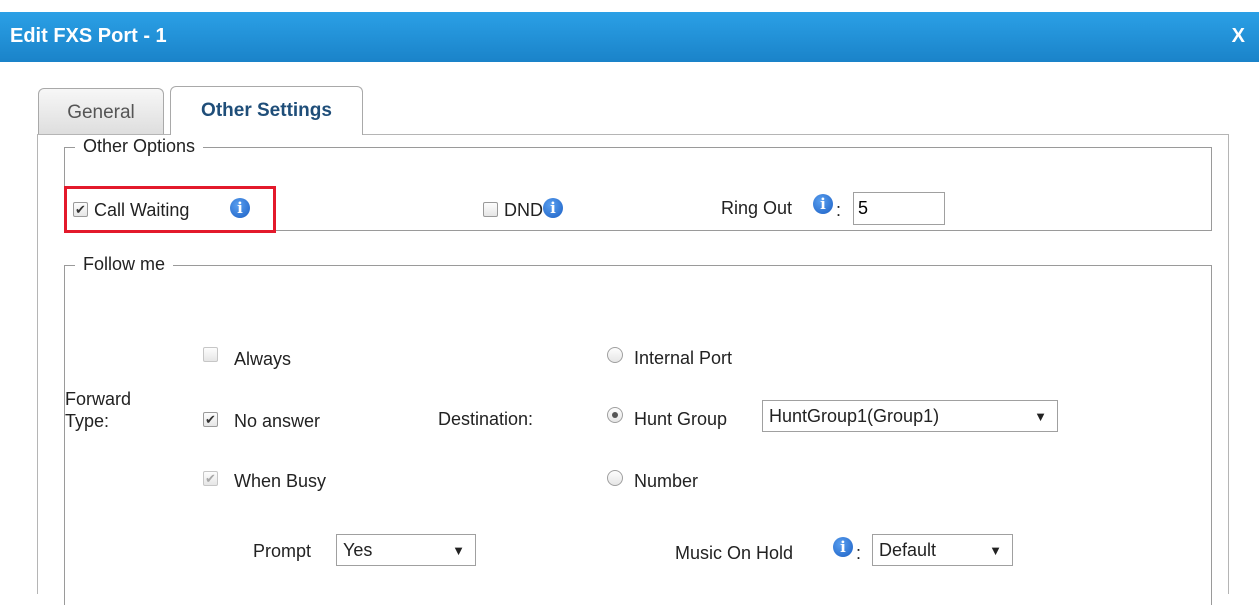 This screenshot has width=1259, height=605. Describe the element at coordinates (406, 550) in the screenshot. I see `prompt-select: Yes ▼` at that location.